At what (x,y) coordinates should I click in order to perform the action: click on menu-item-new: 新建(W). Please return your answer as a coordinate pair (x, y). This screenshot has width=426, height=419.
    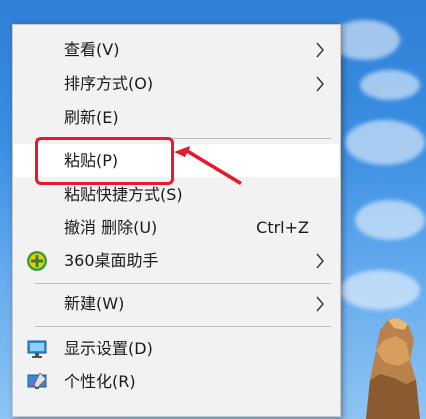
    Looking at the image, I should click on (176, 303).